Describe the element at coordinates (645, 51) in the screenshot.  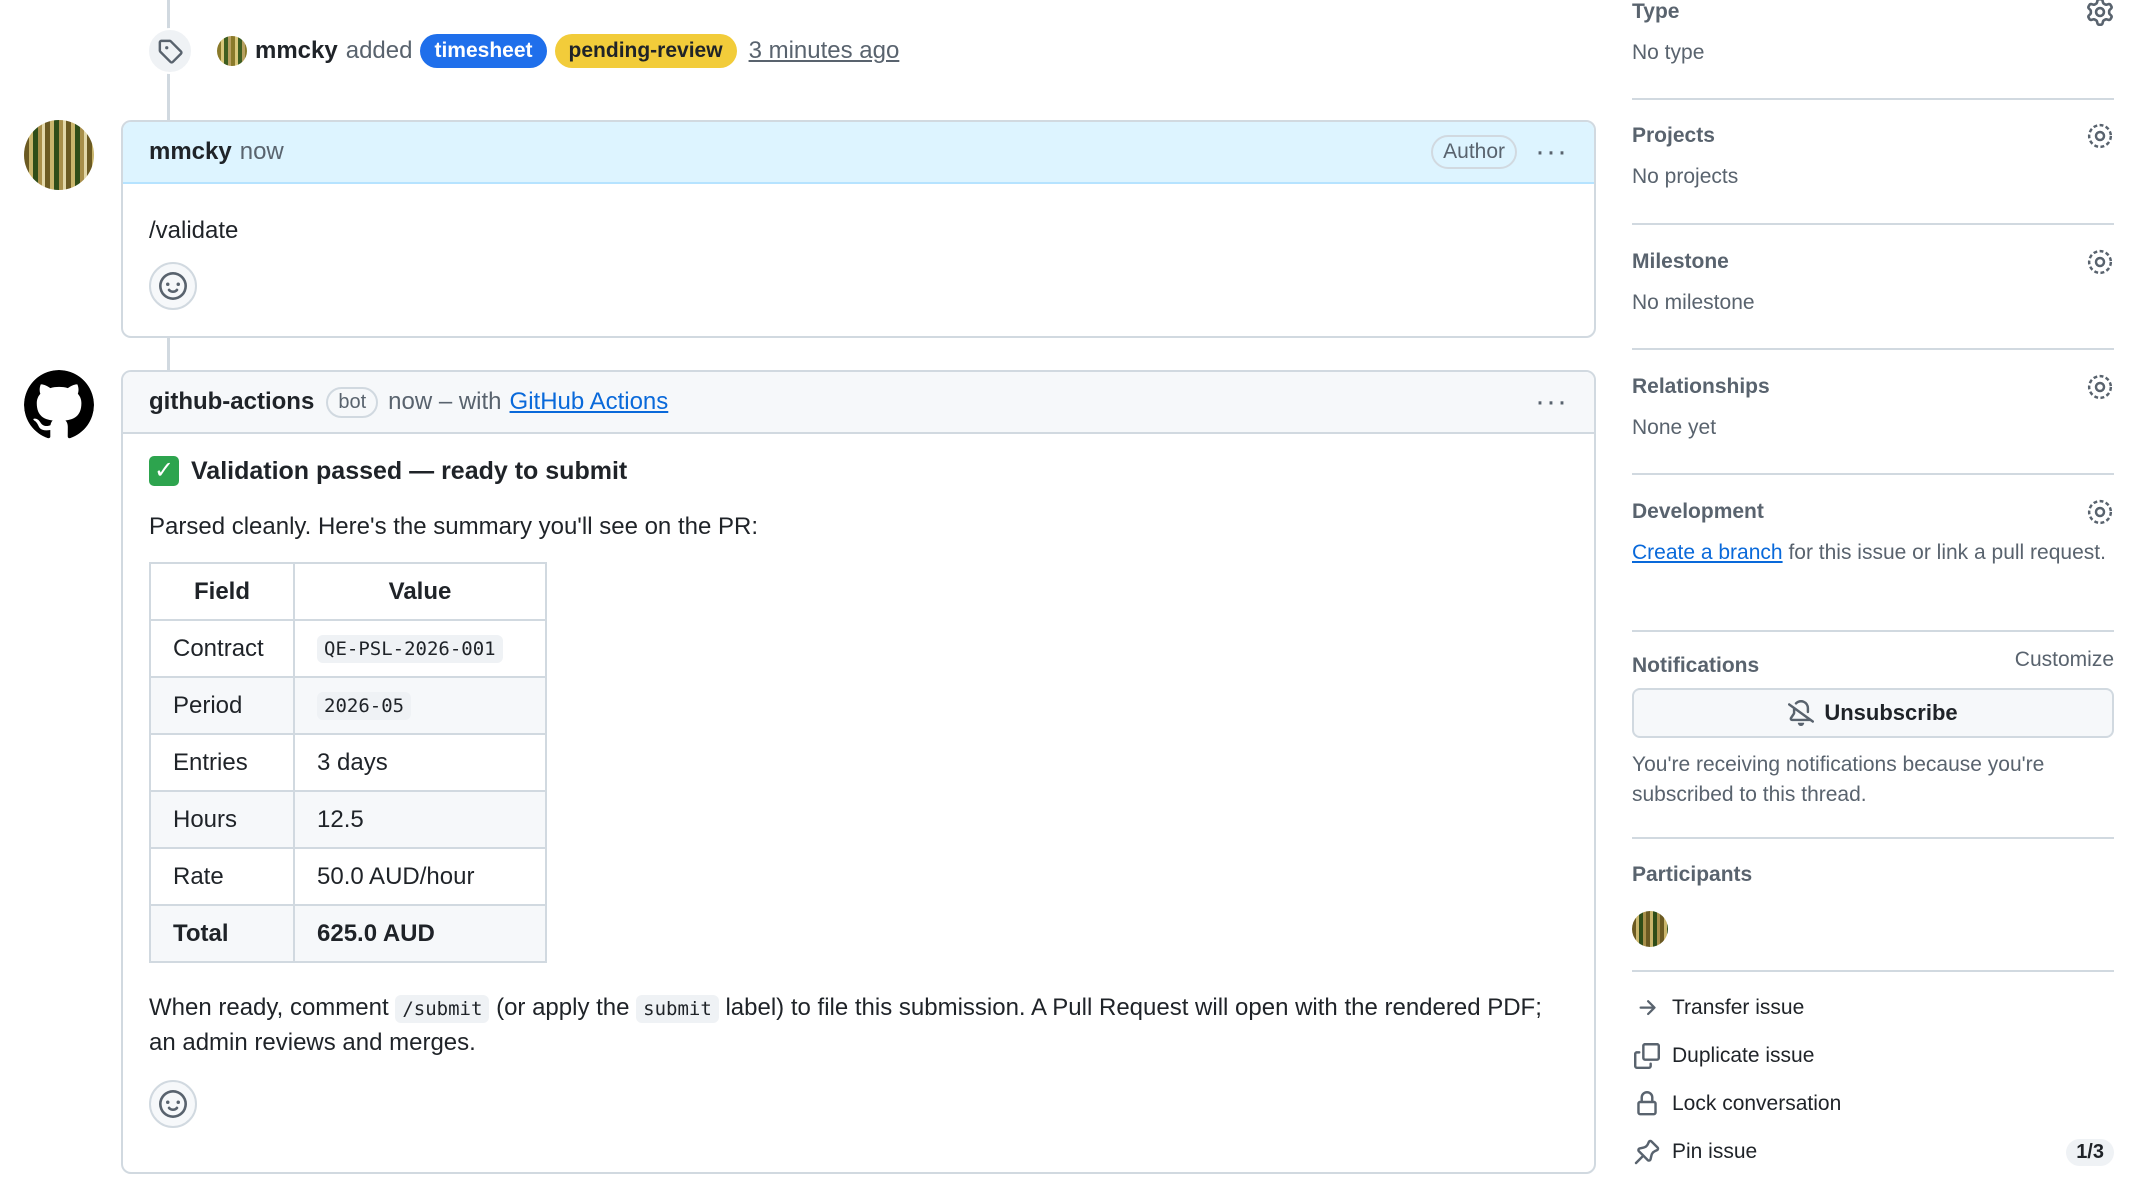
I see `label-pending-review: pending-review` at that location.